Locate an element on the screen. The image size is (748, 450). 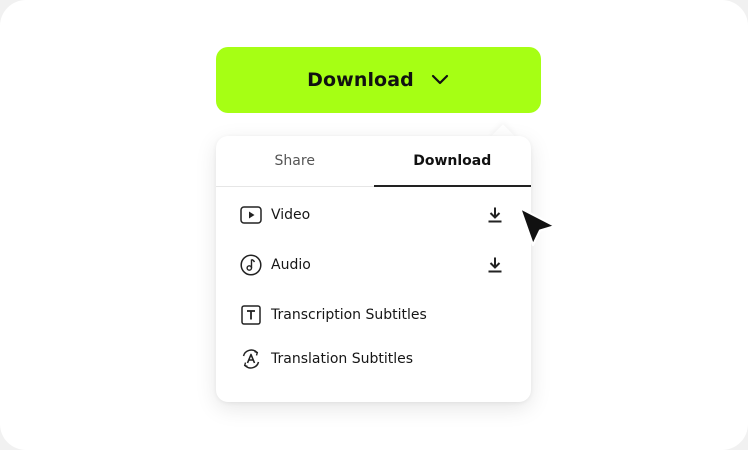
list-item-label: Transcription Subtitles is located at coordinates (349, 315).